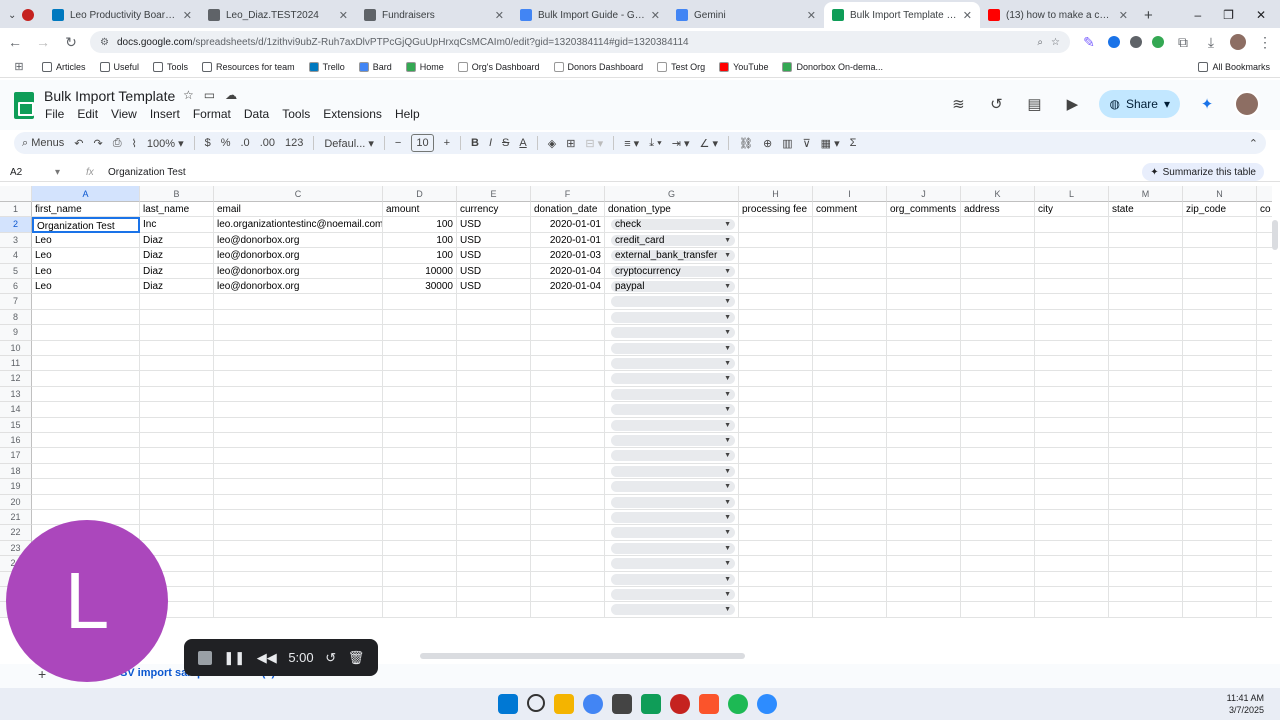  What do you see at coordinates (204, 657) in the screenshot?
I see `stop-icon` at bounding box center [204, 657].